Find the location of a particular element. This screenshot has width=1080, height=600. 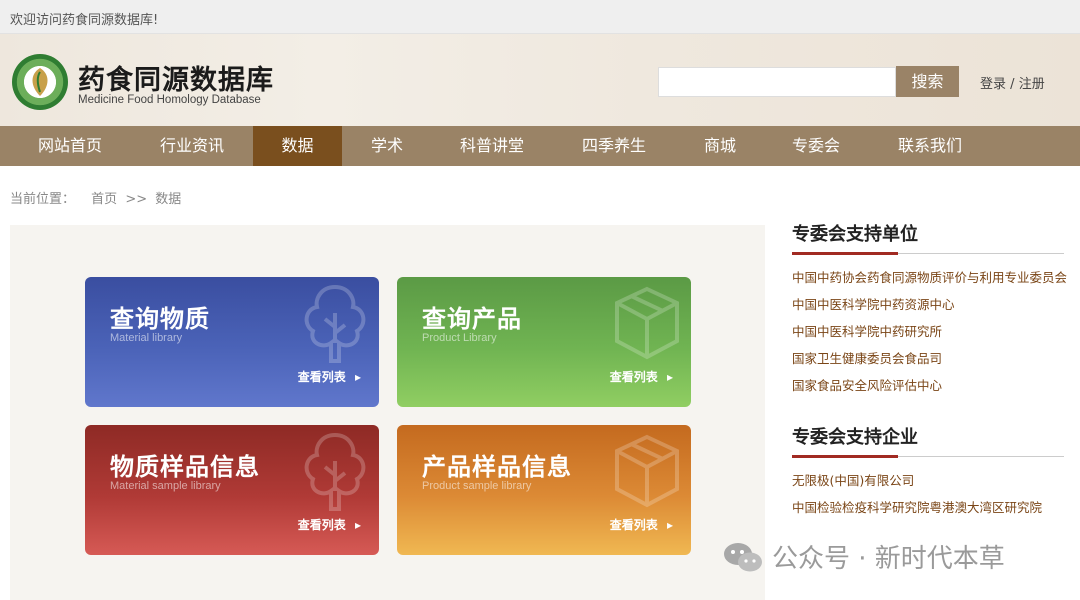

support-company-link: 中国检验检疫科学研究院粤港澳大湾区研究院 is located at coordinates (928, 507).